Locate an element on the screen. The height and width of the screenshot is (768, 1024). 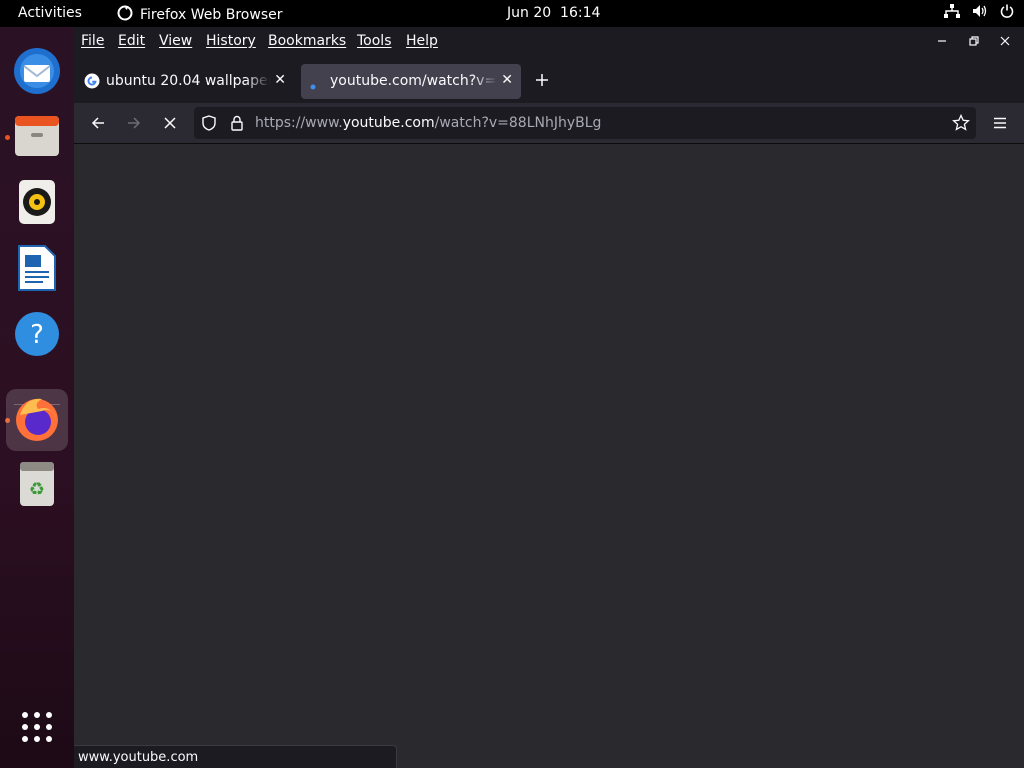
rhythmbox-icon is located at coordinates (37, 204).